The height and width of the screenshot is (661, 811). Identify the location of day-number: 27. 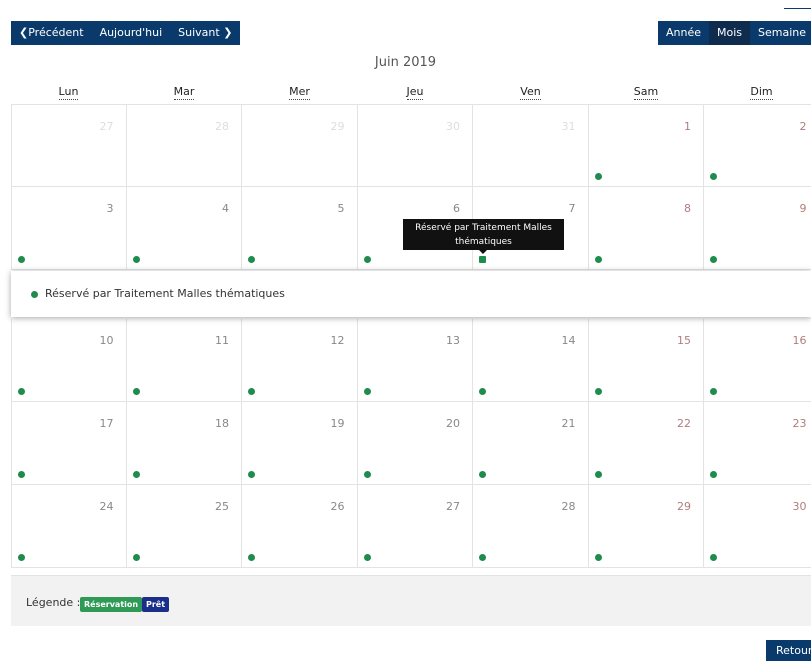
(106, 126).